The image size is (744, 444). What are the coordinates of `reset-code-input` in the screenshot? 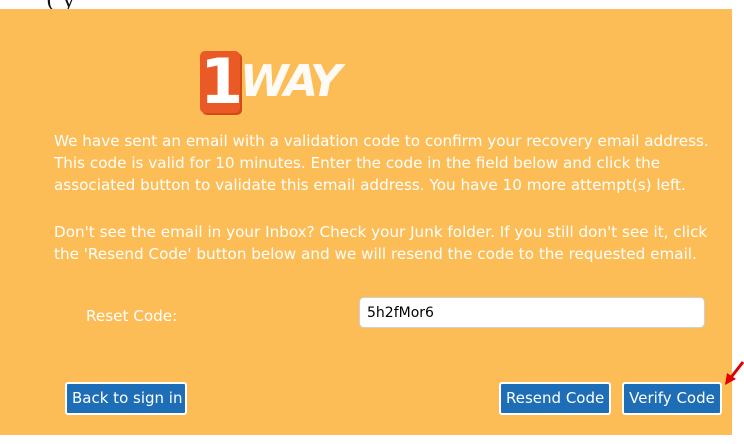 It's located at (532, 312).